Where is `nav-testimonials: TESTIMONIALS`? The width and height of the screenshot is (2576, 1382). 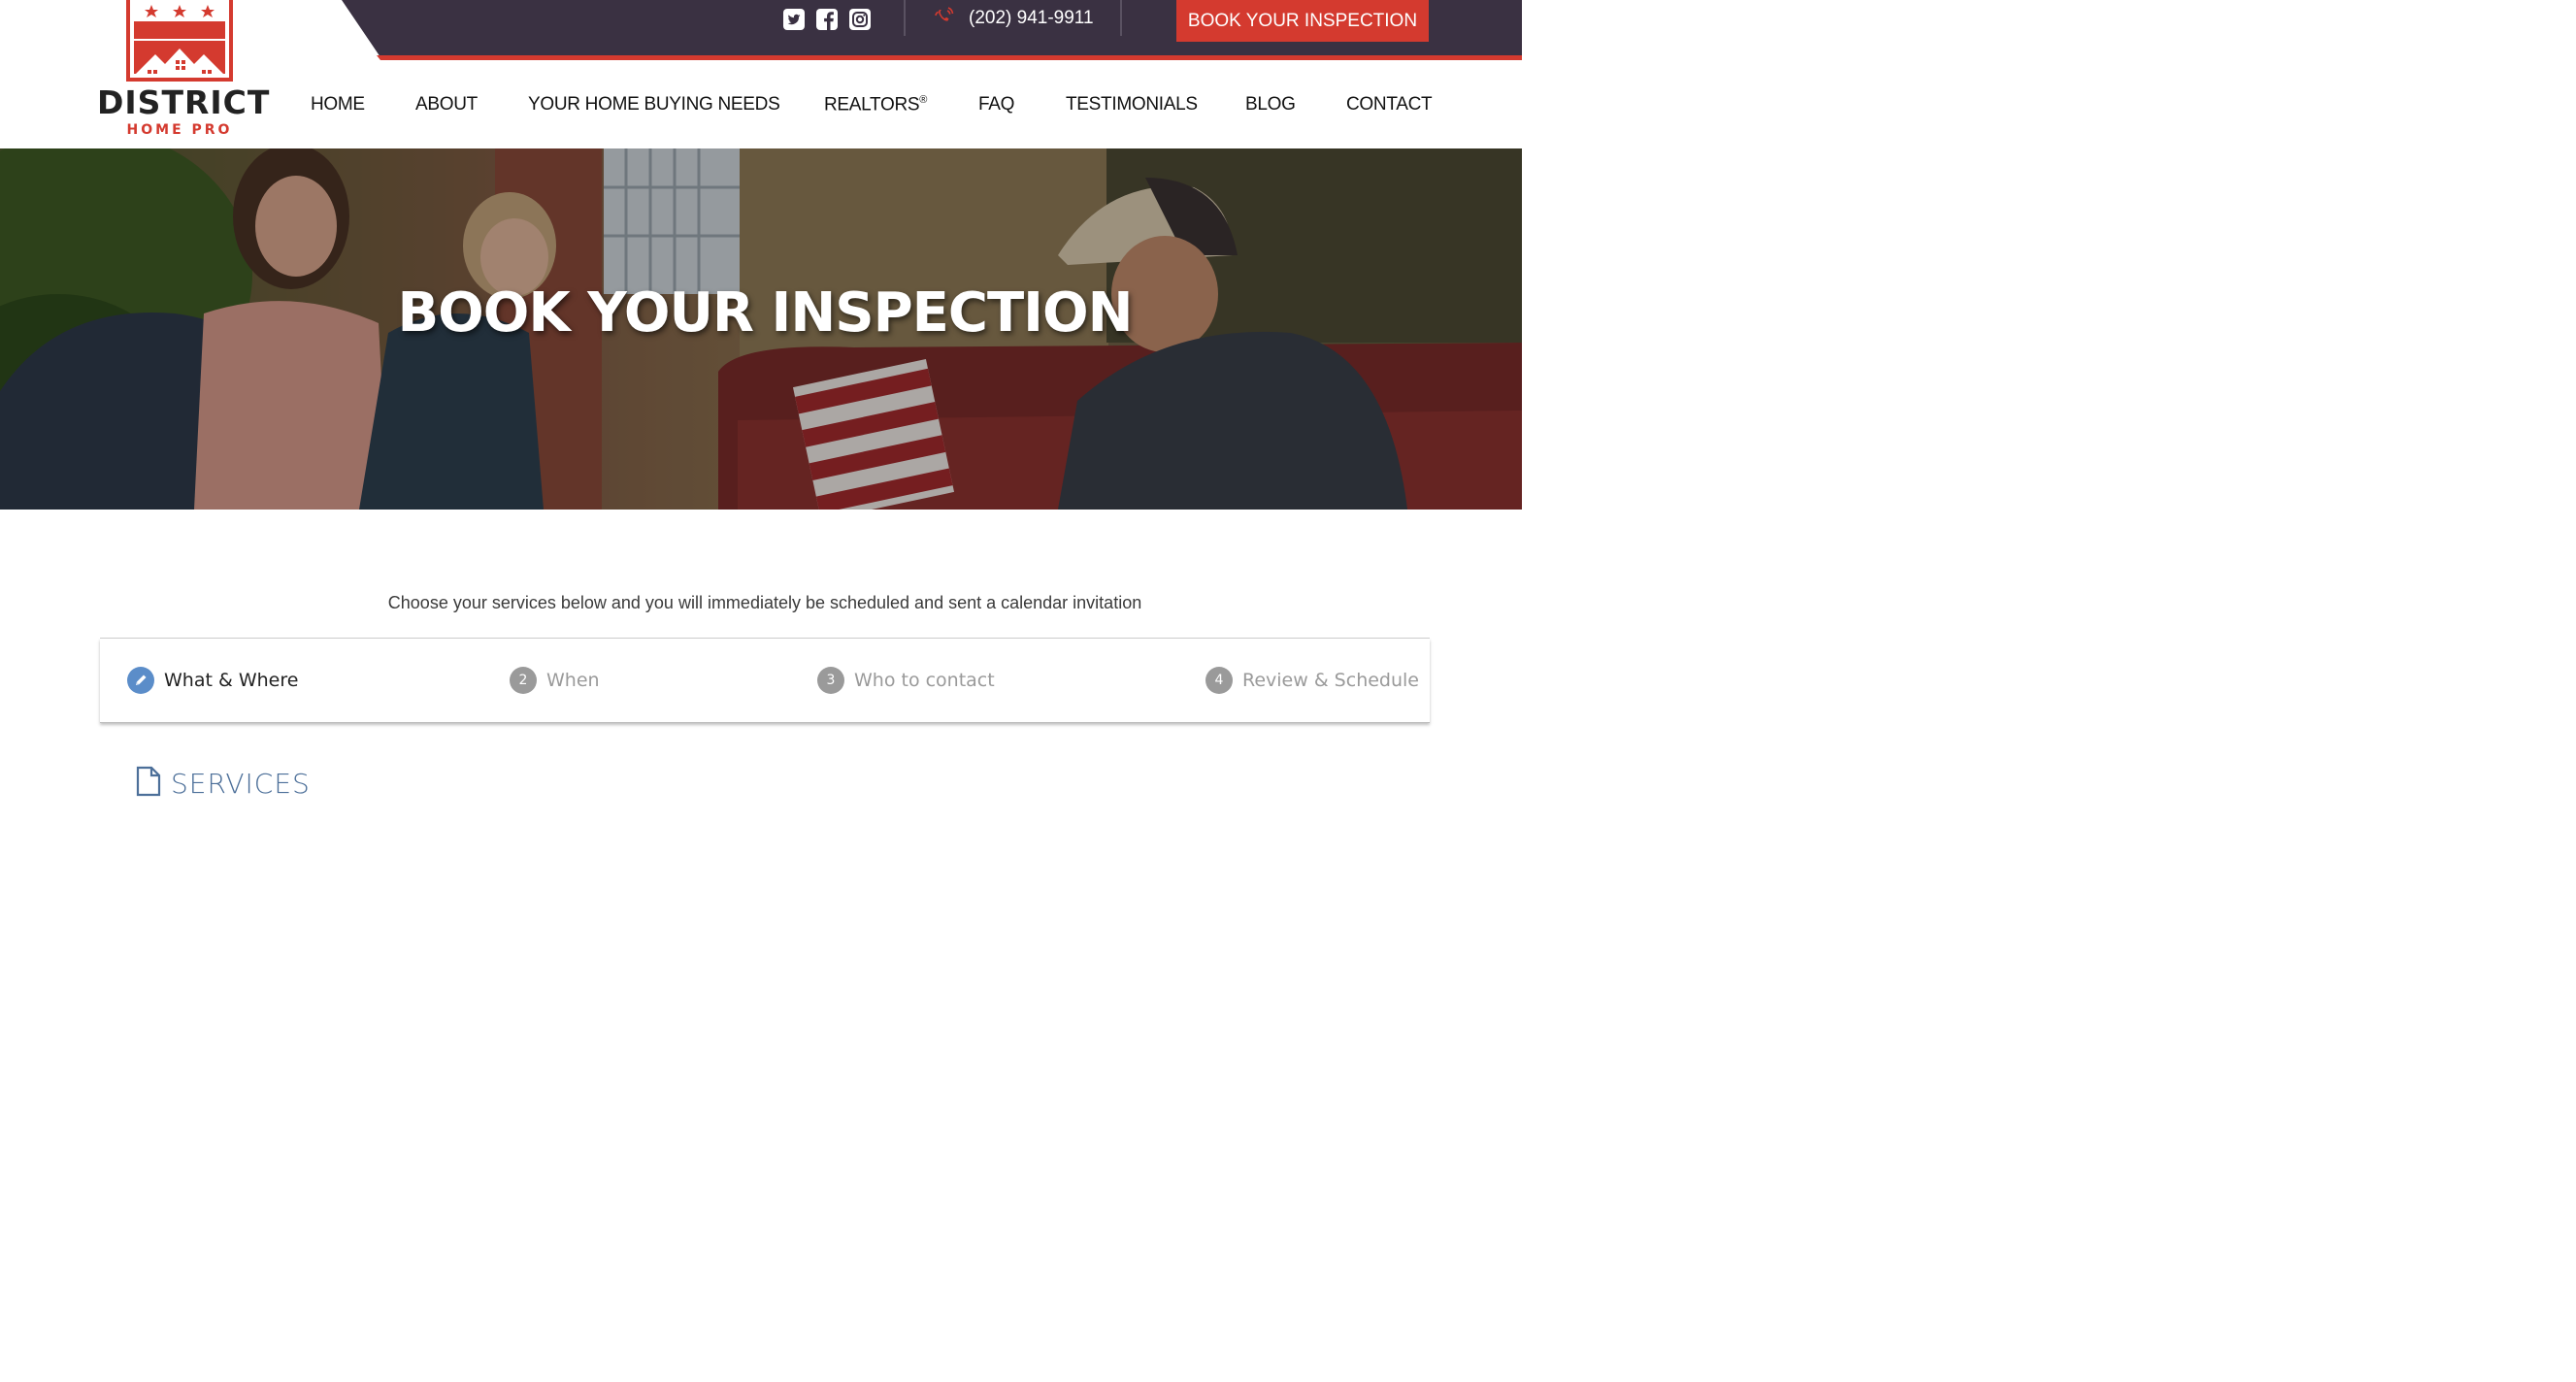 nav-testimonials: TESTIMONIALS is located at coordinates (1132, 104).